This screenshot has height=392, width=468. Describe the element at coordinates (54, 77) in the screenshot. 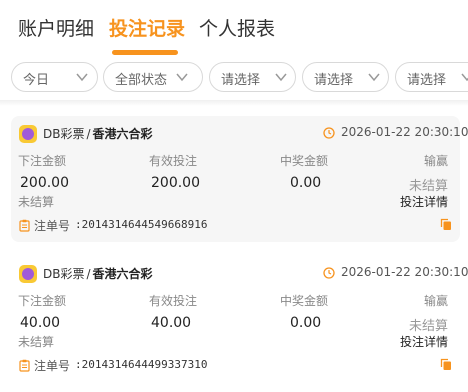

I see `date-filter-dropdown: 今日` at that location.